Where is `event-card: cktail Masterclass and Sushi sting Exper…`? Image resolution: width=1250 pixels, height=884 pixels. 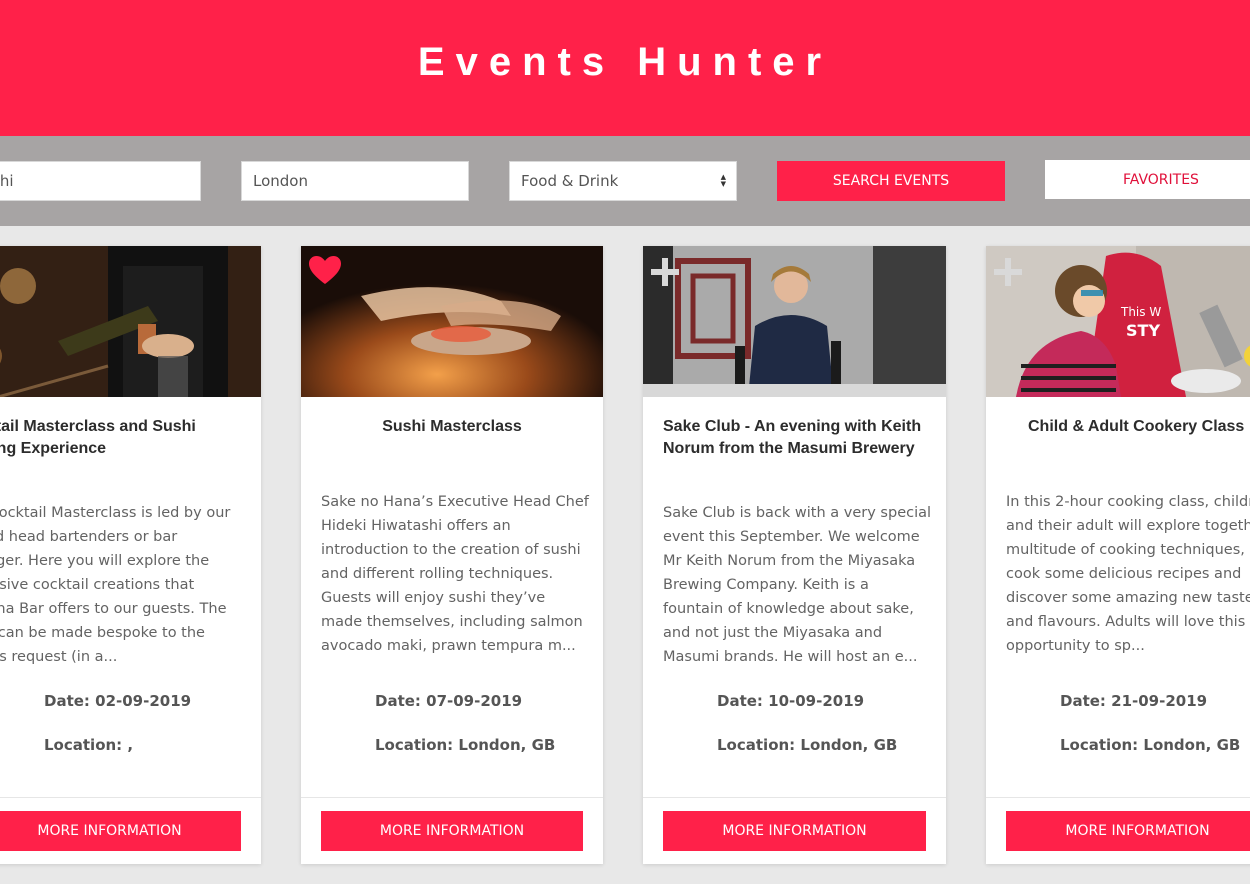
event-card: cktail Masterclass and Sushi sting Exper… is located at coordinates (130, 555).